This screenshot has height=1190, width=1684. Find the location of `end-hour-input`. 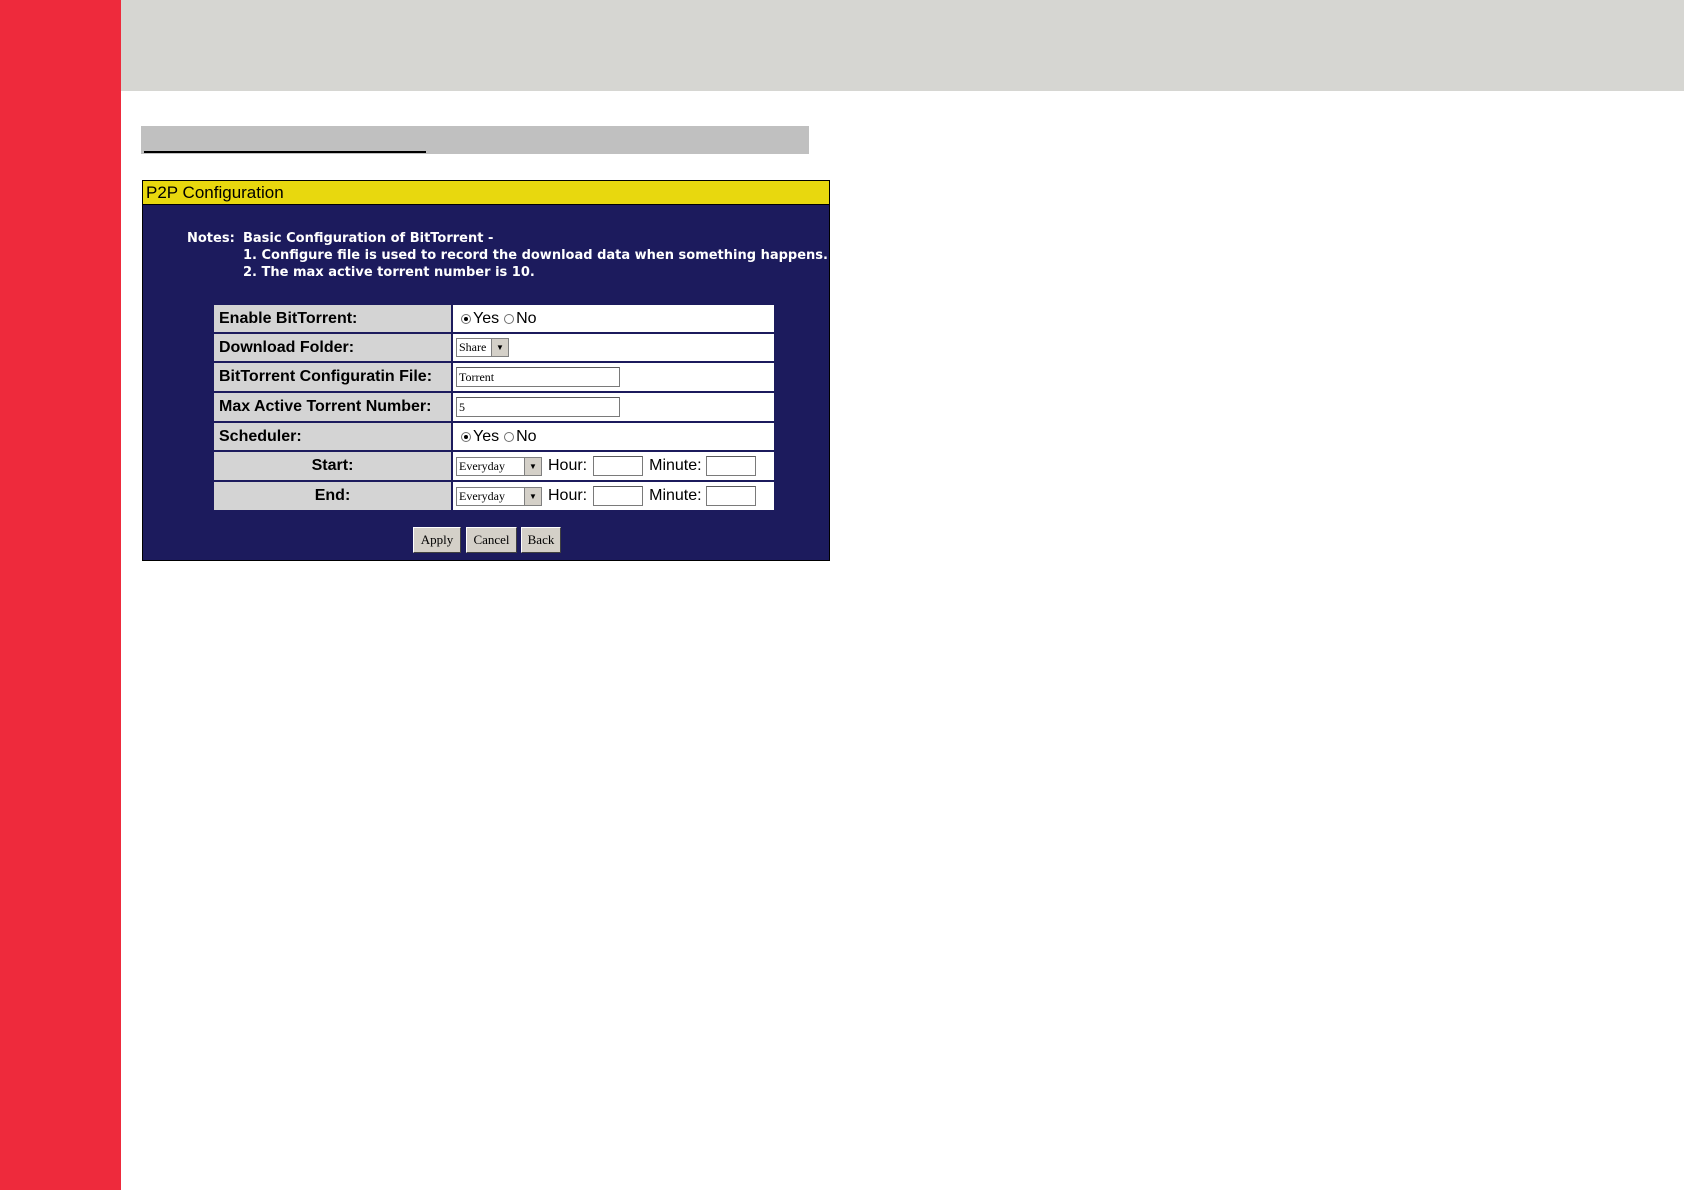

end-hour-input is located at coordinates (618, 496).